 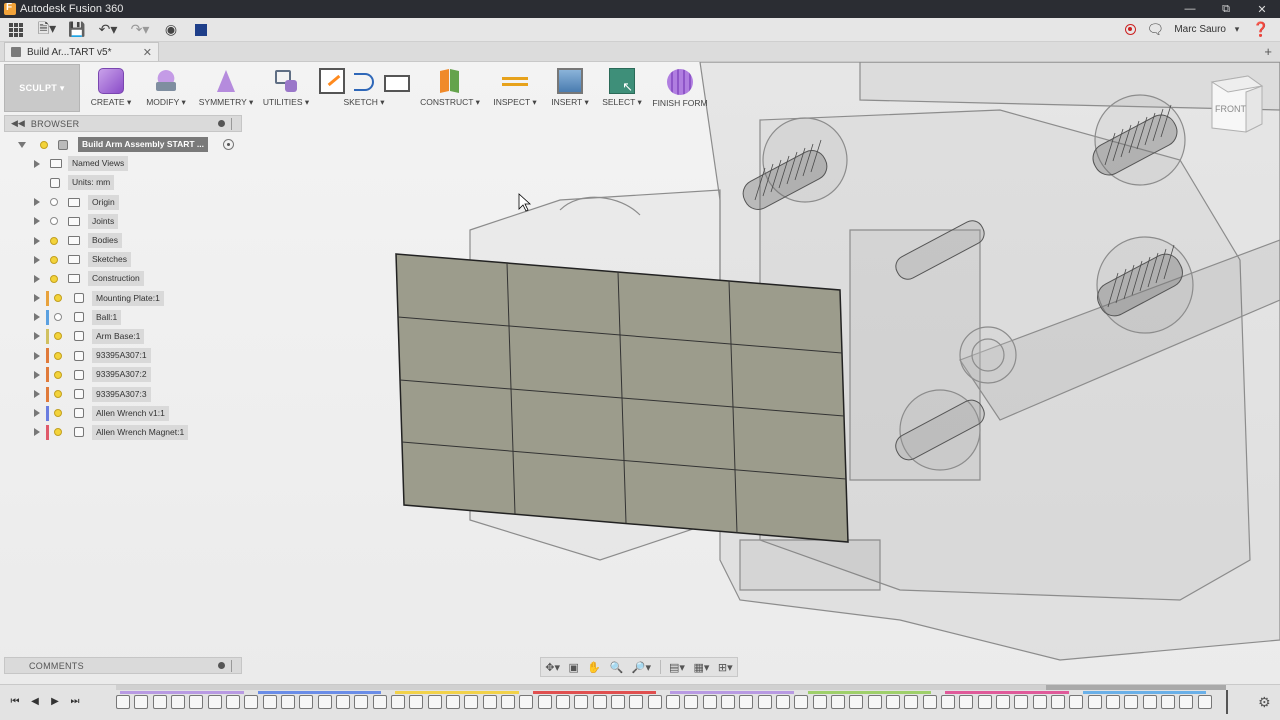 What do you see at coordinates (228, 145) in the screenshot?
I see `activate-component-icon` at bounding box center [228, 145].